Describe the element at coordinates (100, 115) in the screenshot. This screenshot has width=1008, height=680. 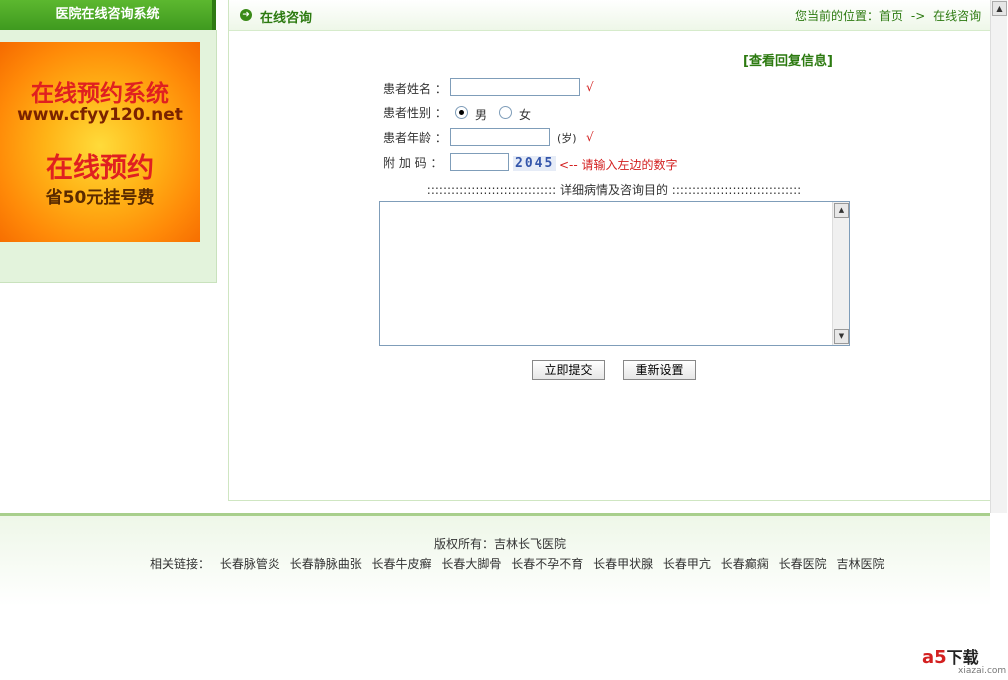
I see `banner-url: www.cfyy120.net` at that location.